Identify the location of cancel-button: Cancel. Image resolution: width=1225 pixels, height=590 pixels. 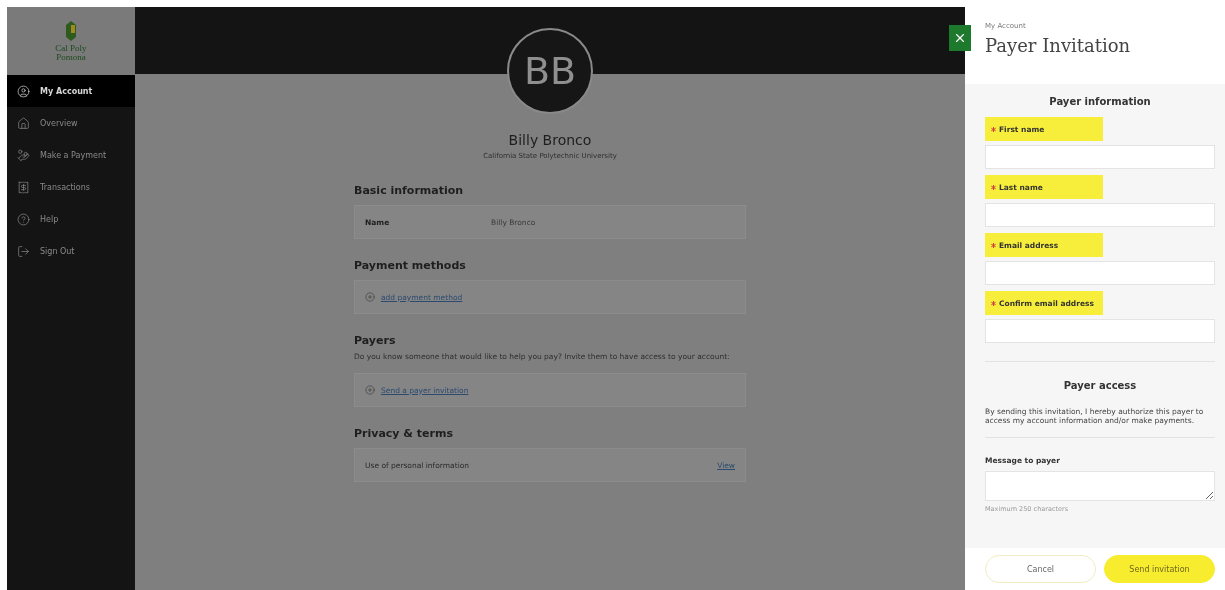
(1040, 569).